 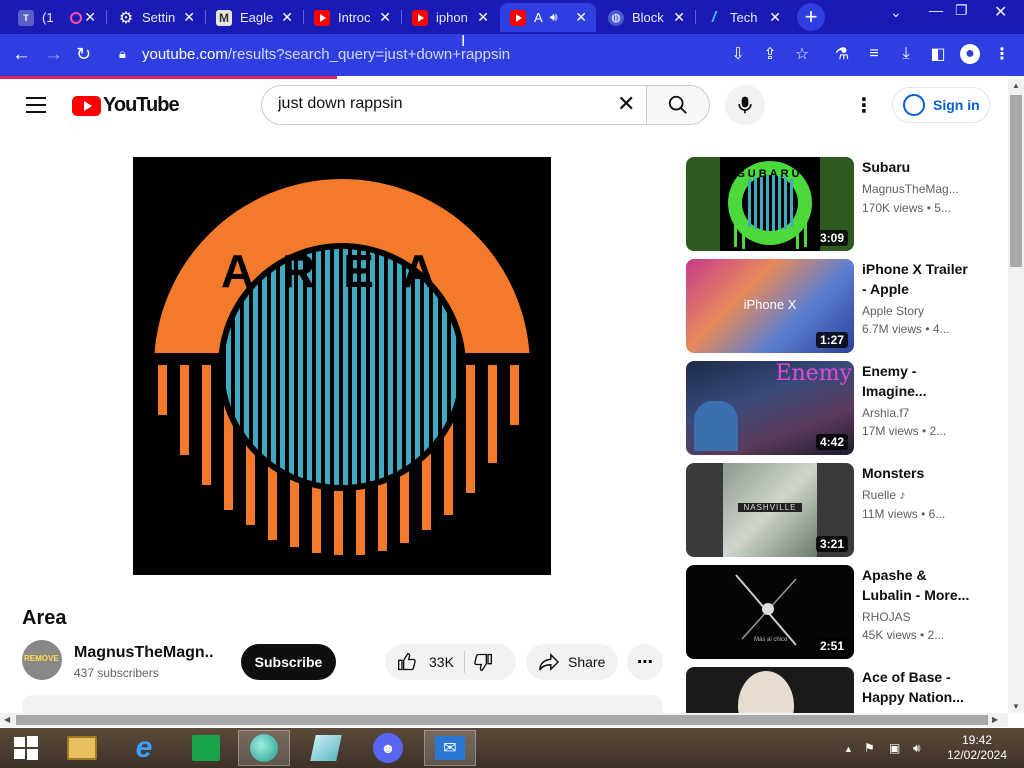 What do you see at coordinates (1002, 54) in the screenshot?
I see `chrome-menu-icon: ⋮` at bounding box center [1002, 54].